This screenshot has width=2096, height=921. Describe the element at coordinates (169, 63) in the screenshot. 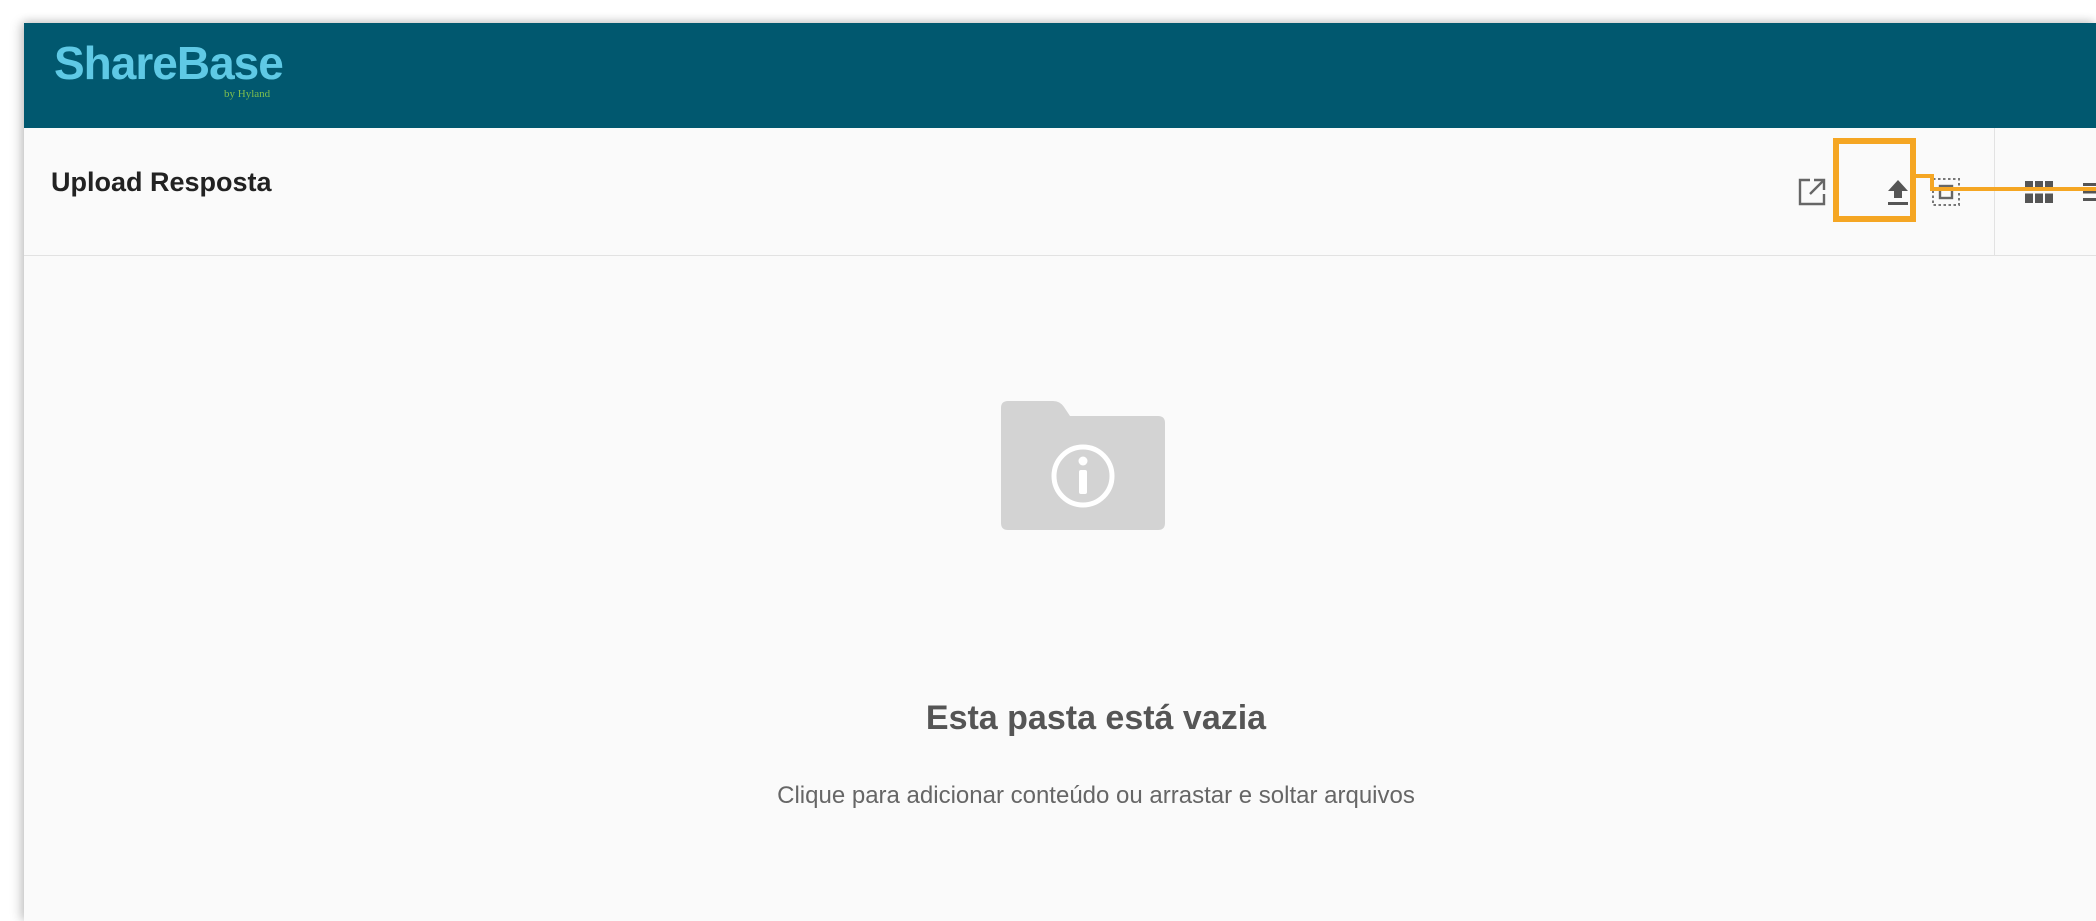

I see `logo-text: ShareBase` at that location.